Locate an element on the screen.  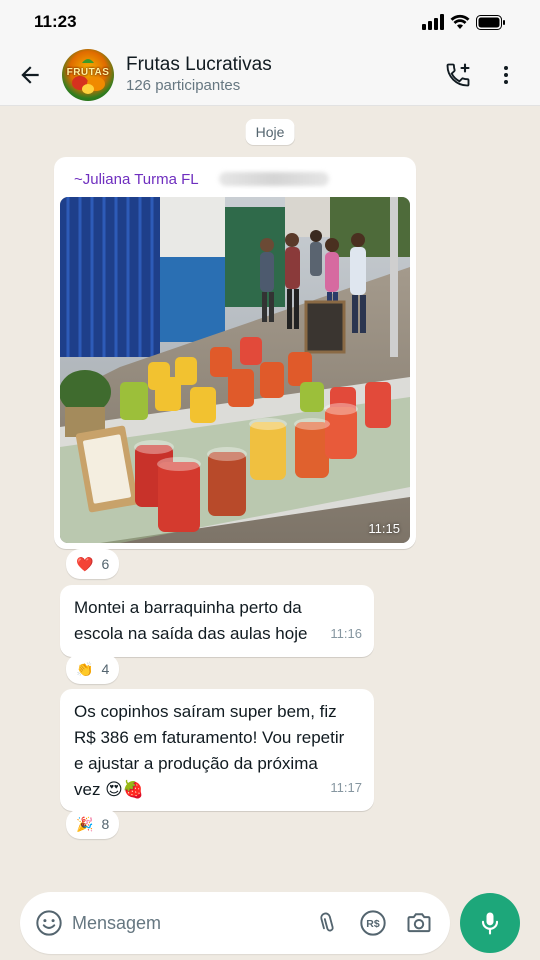
participants-count: 126 participantes is located at coordinates (183, 85).